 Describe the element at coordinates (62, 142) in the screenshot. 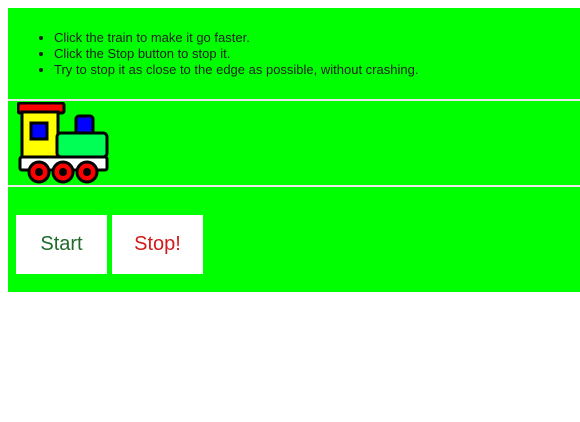

I see `train-icon` at that location.